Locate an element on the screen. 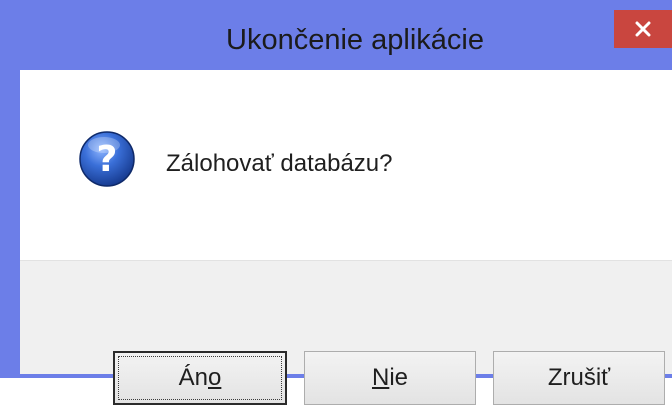 The height and width of the screenshot is (405, 672). question-icon: ? is located at coordinates (107, 159).